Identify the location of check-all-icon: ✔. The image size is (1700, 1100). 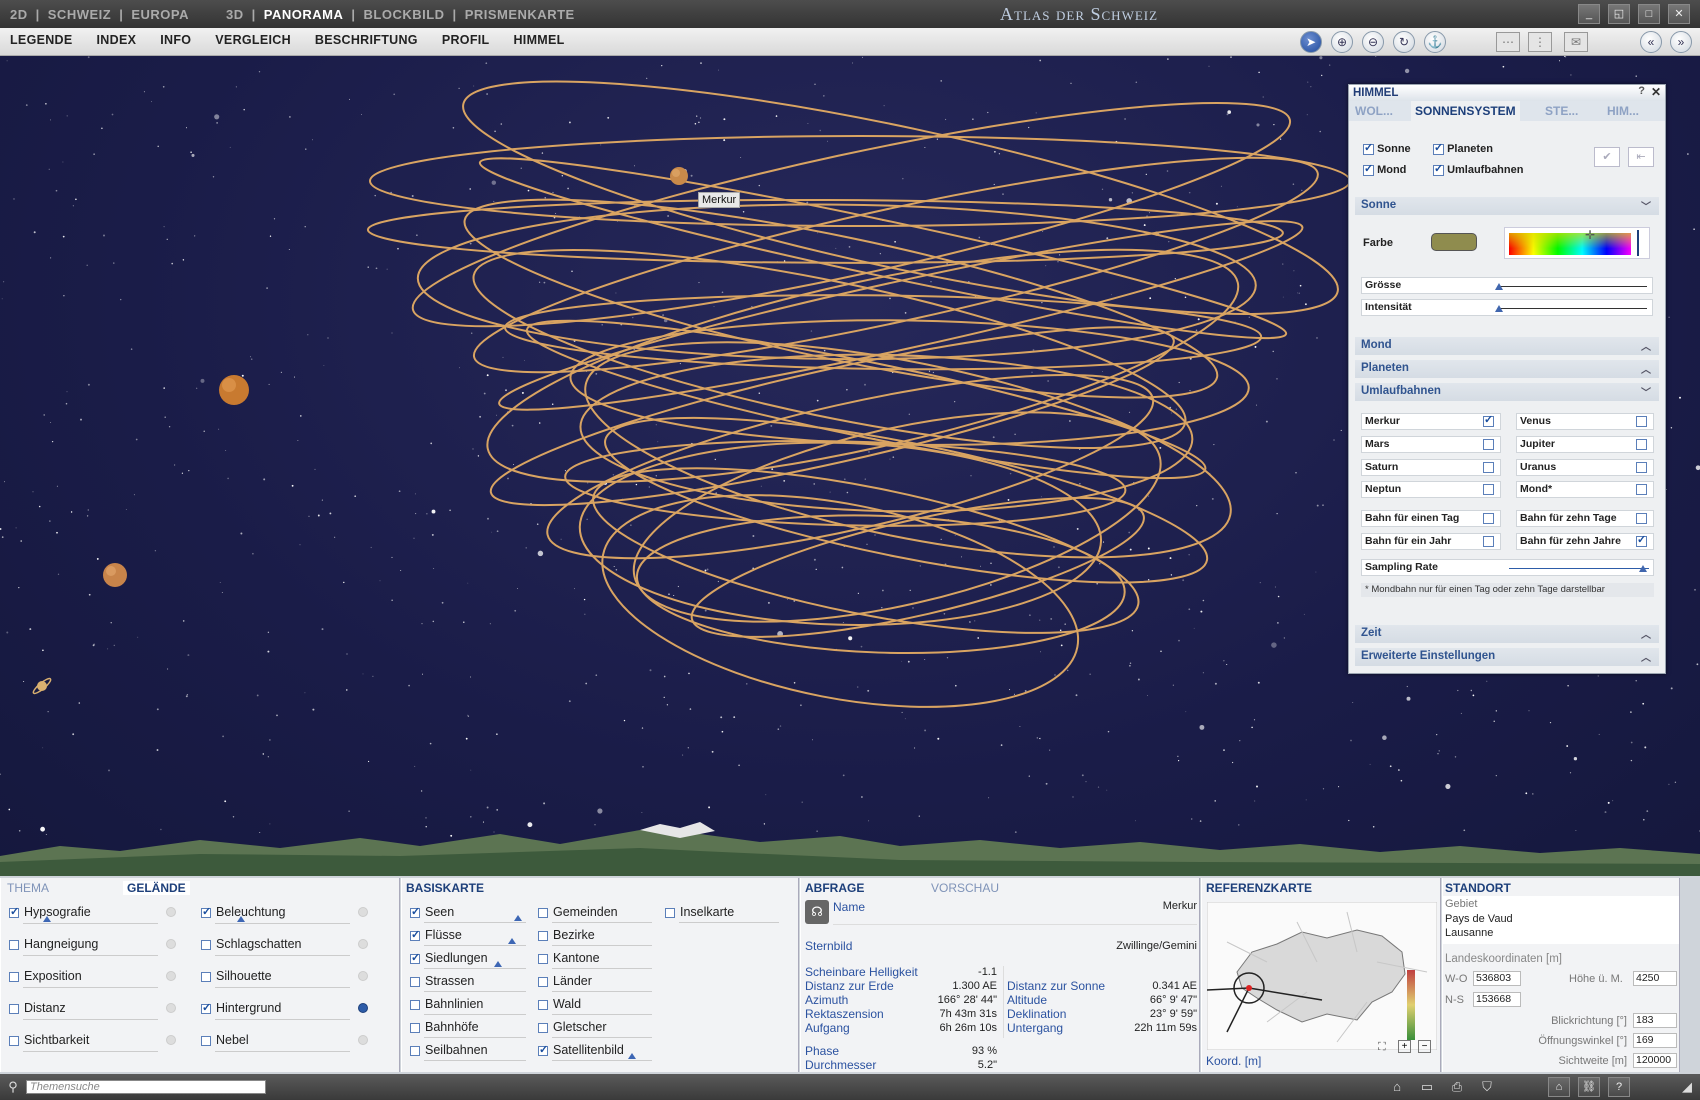
(1607, 157).